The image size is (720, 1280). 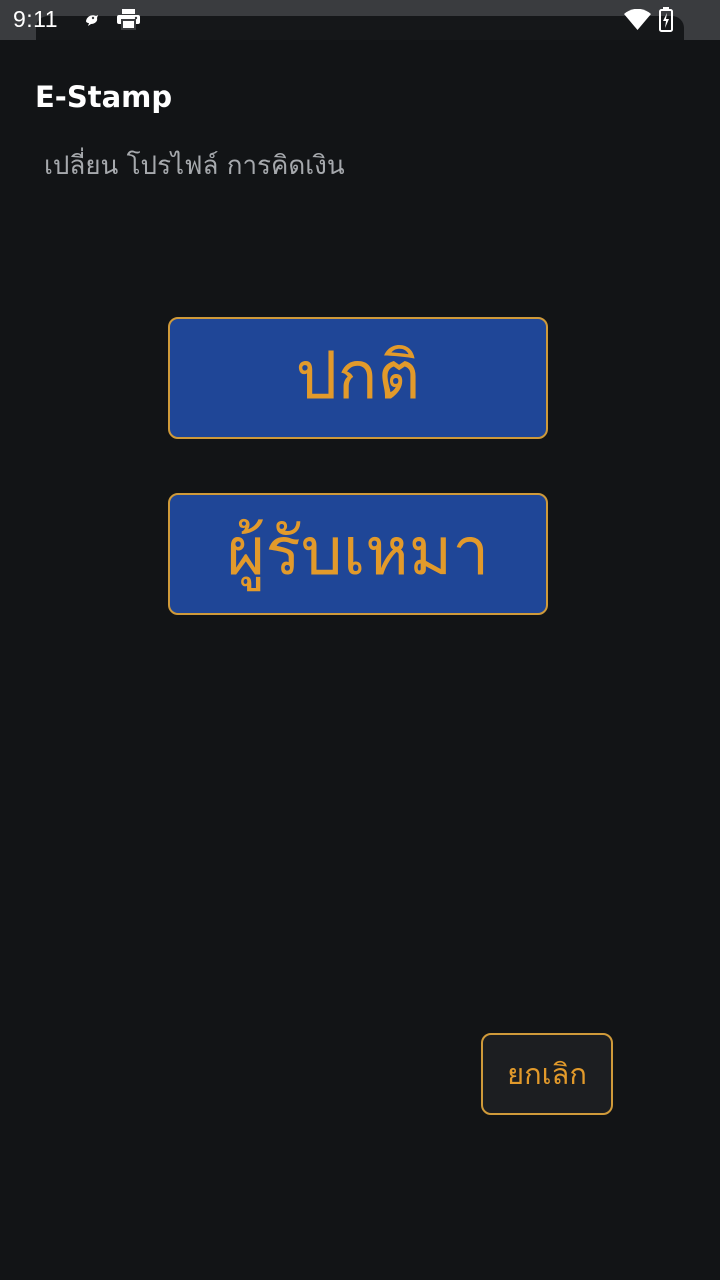 What do you see at coordinates (194, 166) in the screenshot?
I see `page-subtitle: เปลี่ยน โปรไฟล์ การคิดเงิน` at bounding box center [194, 166].